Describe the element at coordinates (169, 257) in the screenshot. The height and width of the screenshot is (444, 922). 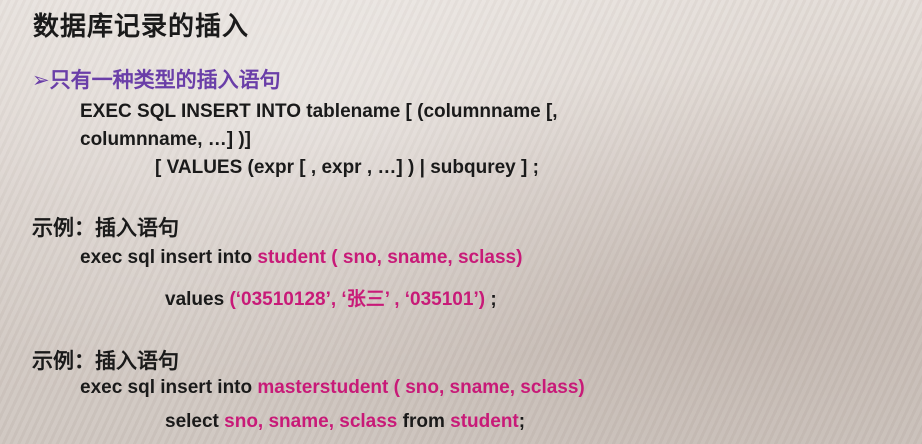
I see `example-1-insert-prefix: exec sql insert into` at that location.